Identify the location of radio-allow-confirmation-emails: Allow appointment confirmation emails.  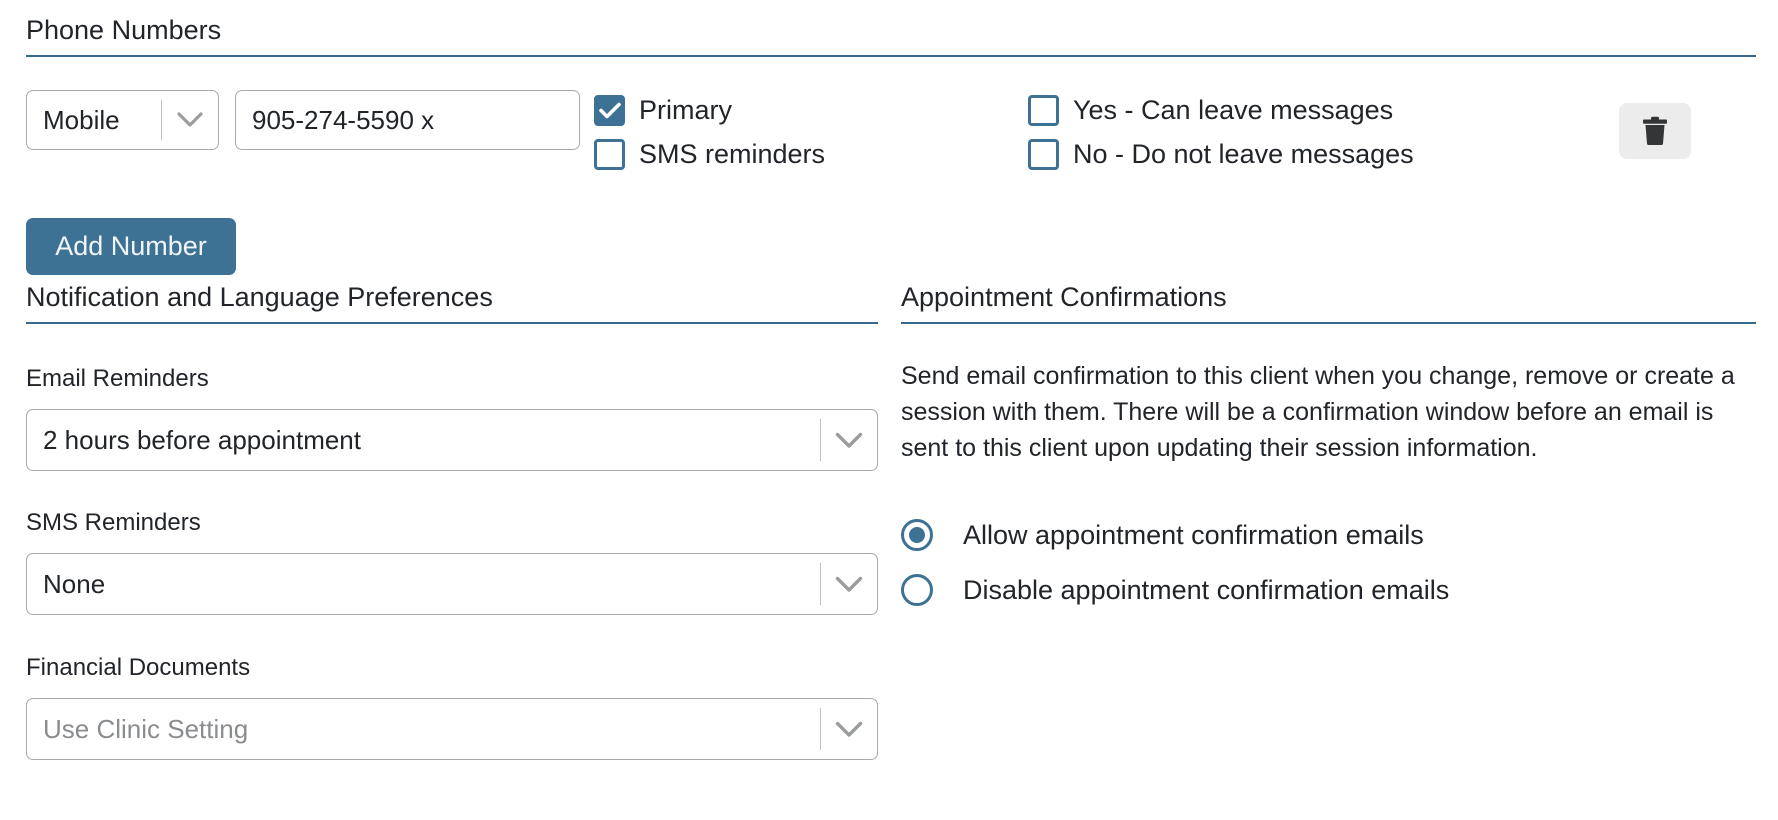
(1162, 535).